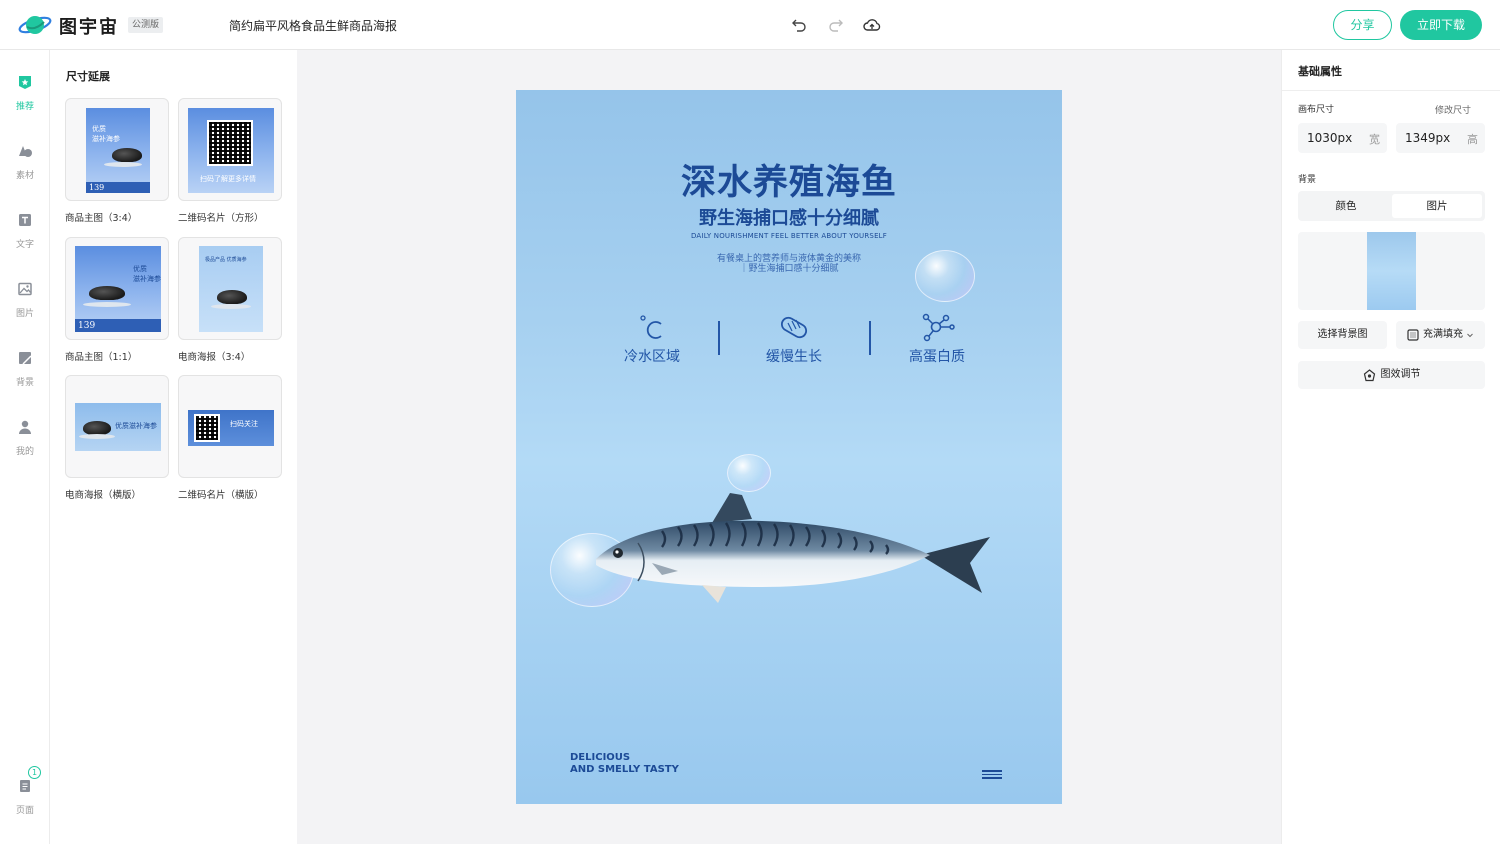 This screenshot has width=1500, height=844. What do you see at coordinates (799, 25) in the screenshot?
I see `undo-icon` at bounding box center [799, 25].